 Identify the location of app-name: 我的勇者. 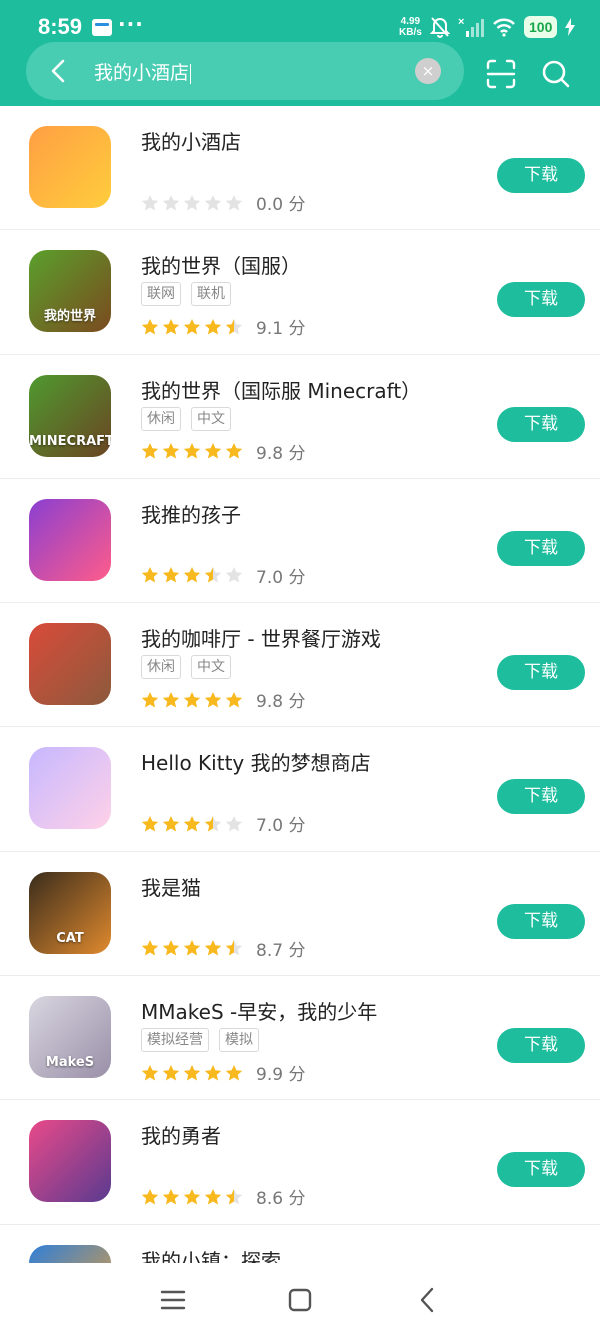
(181, 1134).